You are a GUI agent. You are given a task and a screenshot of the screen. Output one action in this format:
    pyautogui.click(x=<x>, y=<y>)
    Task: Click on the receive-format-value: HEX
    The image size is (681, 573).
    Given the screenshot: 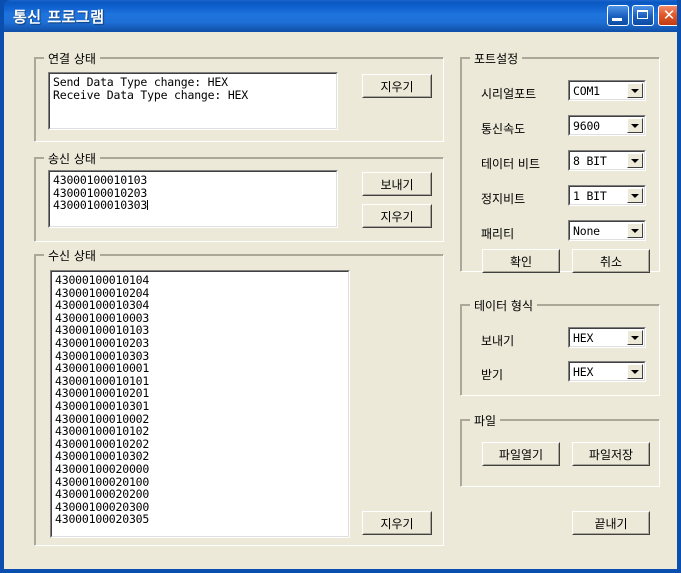 What is the action you would take?
    pyautogui.click(x=583, y=371)
    